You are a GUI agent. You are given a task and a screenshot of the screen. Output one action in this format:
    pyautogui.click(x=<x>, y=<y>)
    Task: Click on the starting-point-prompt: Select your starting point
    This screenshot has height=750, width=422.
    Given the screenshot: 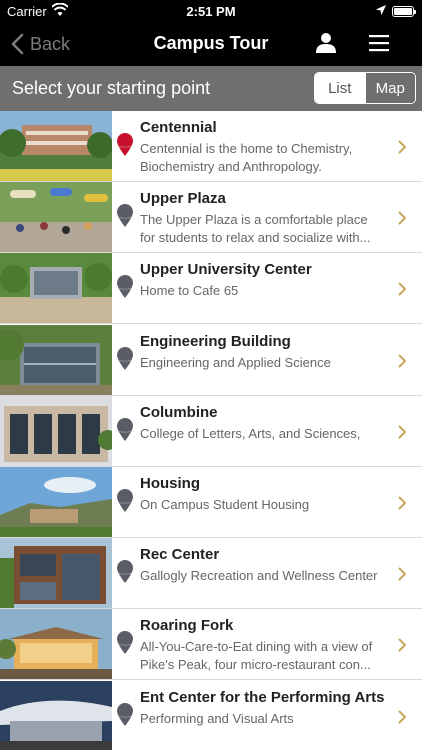 What is the action you would take?
    pyautogui.click(x=111, y=88)
    